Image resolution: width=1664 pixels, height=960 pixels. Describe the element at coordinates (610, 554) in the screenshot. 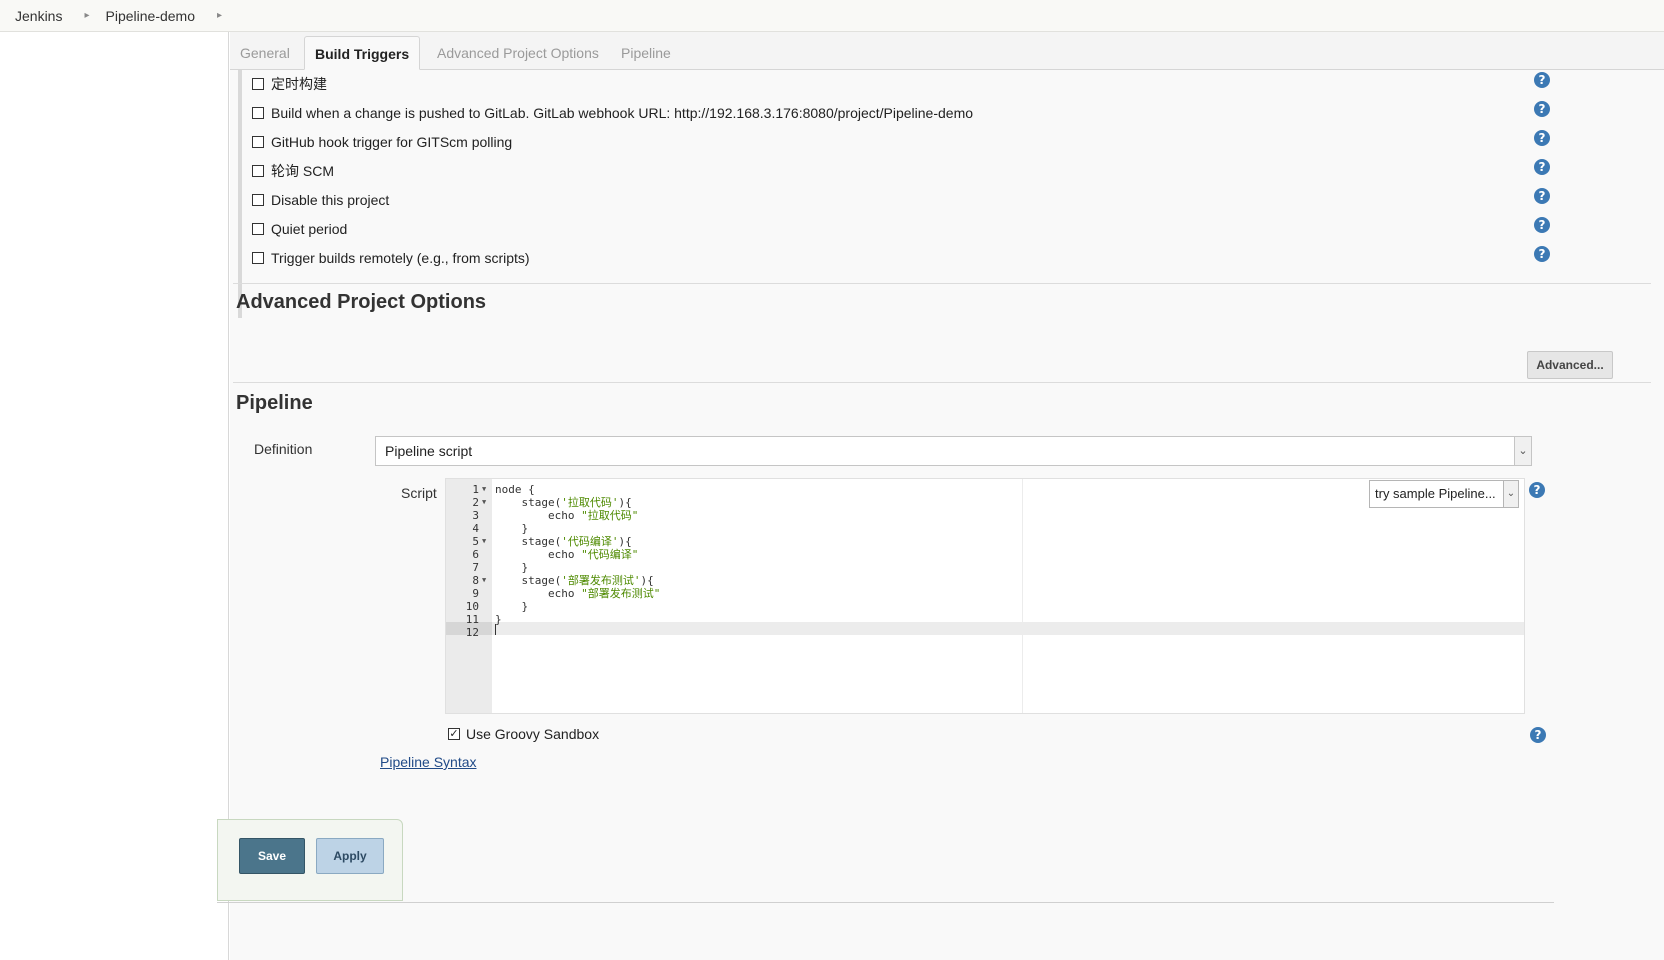

I see `string-literal: "代码编译"` at that location.